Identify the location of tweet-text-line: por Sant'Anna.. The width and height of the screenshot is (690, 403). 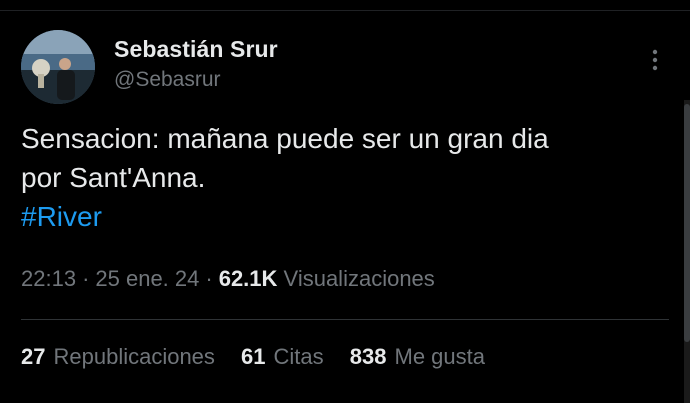
(113, 177).